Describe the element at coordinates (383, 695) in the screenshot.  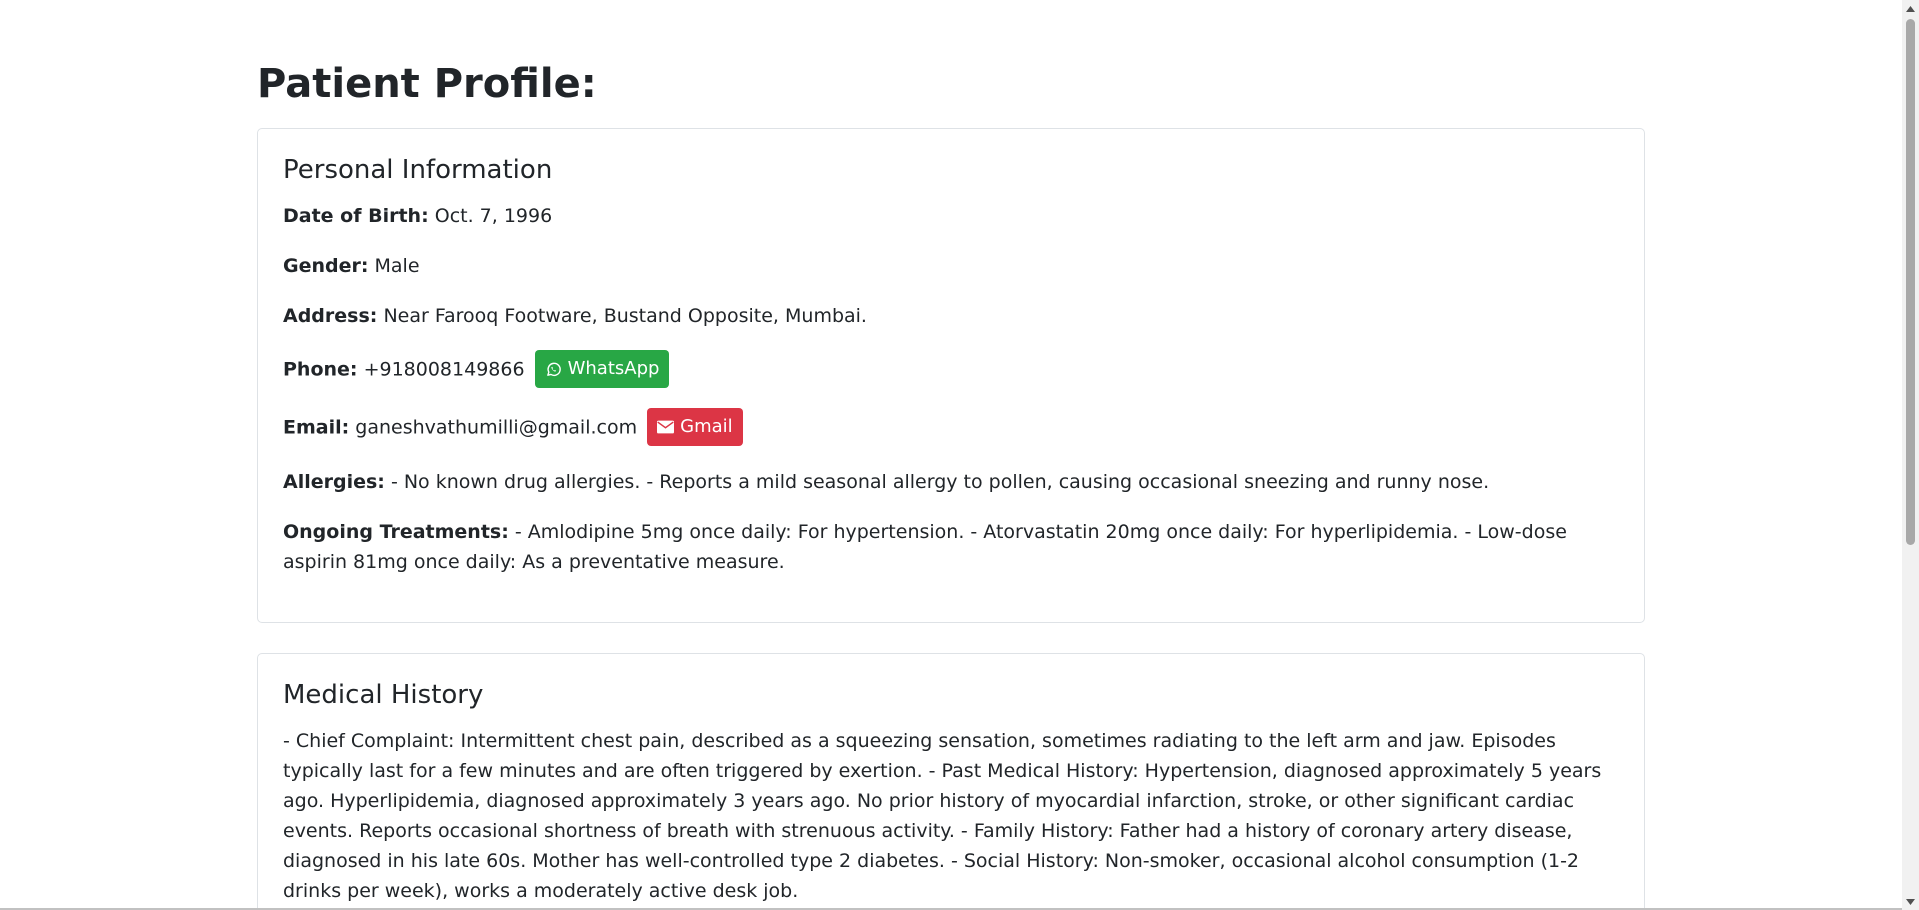
I see `medical-history-heading: Medical History` at that location.